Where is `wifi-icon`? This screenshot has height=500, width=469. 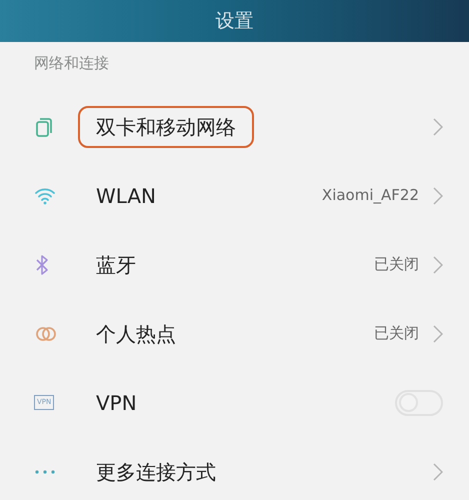 wifi-icon is located at coordinates (45, 195).